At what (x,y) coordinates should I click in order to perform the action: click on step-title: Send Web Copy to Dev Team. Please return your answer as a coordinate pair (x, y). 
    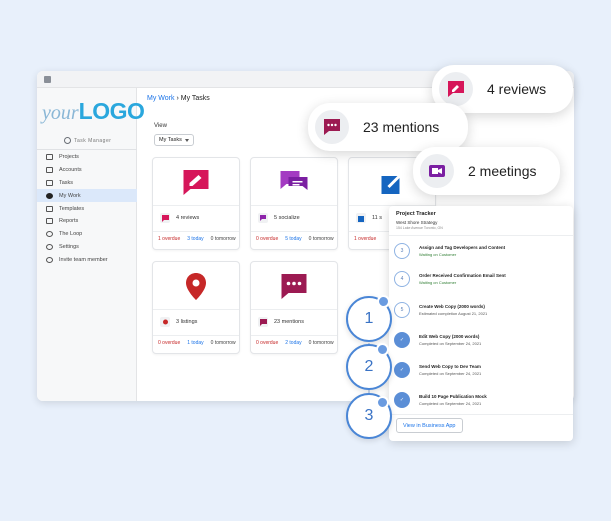
    Looking at the image, I should click on (450, 366).